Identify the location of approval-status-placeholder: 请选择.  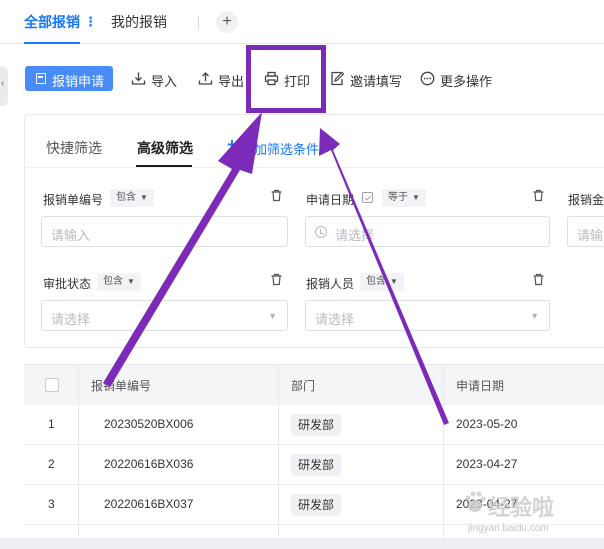
(71, 319).